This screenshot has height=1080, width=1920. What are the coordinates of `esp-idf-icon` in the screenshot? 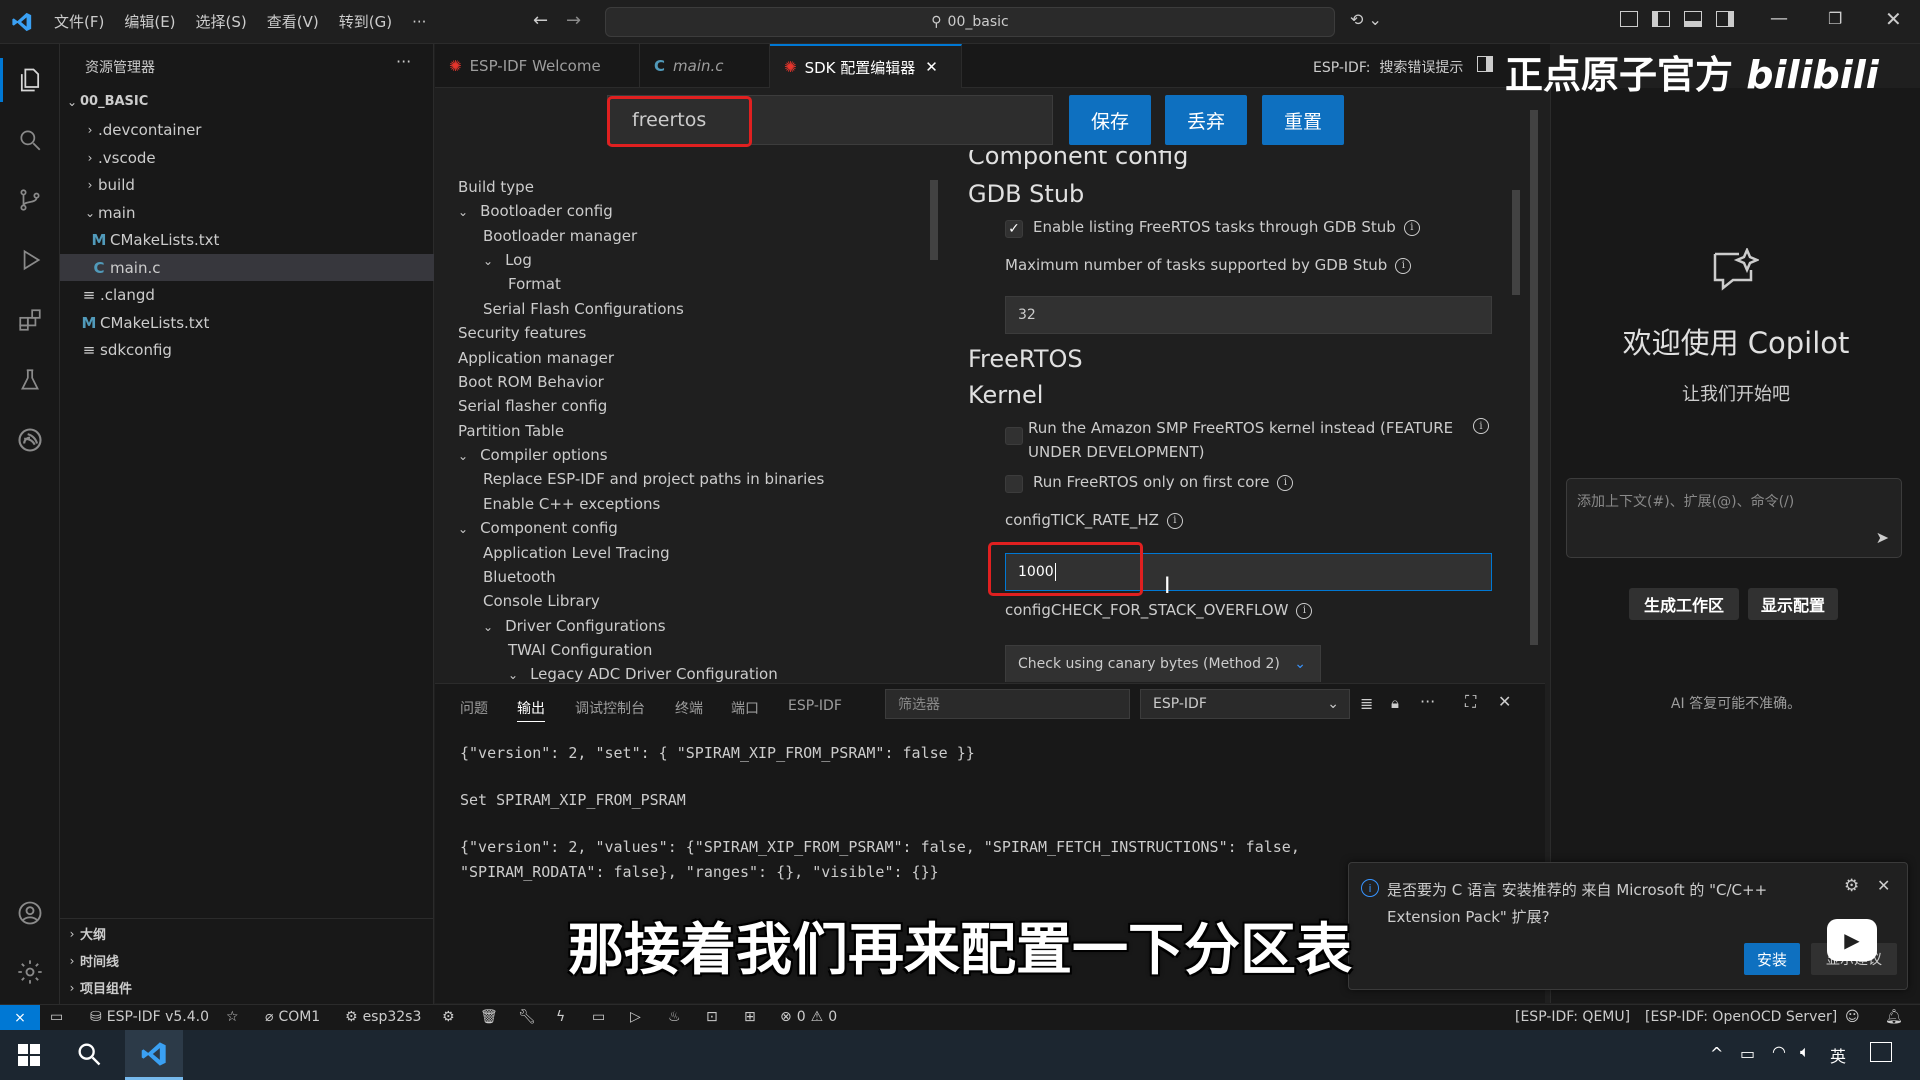 It's located at (30, 440).